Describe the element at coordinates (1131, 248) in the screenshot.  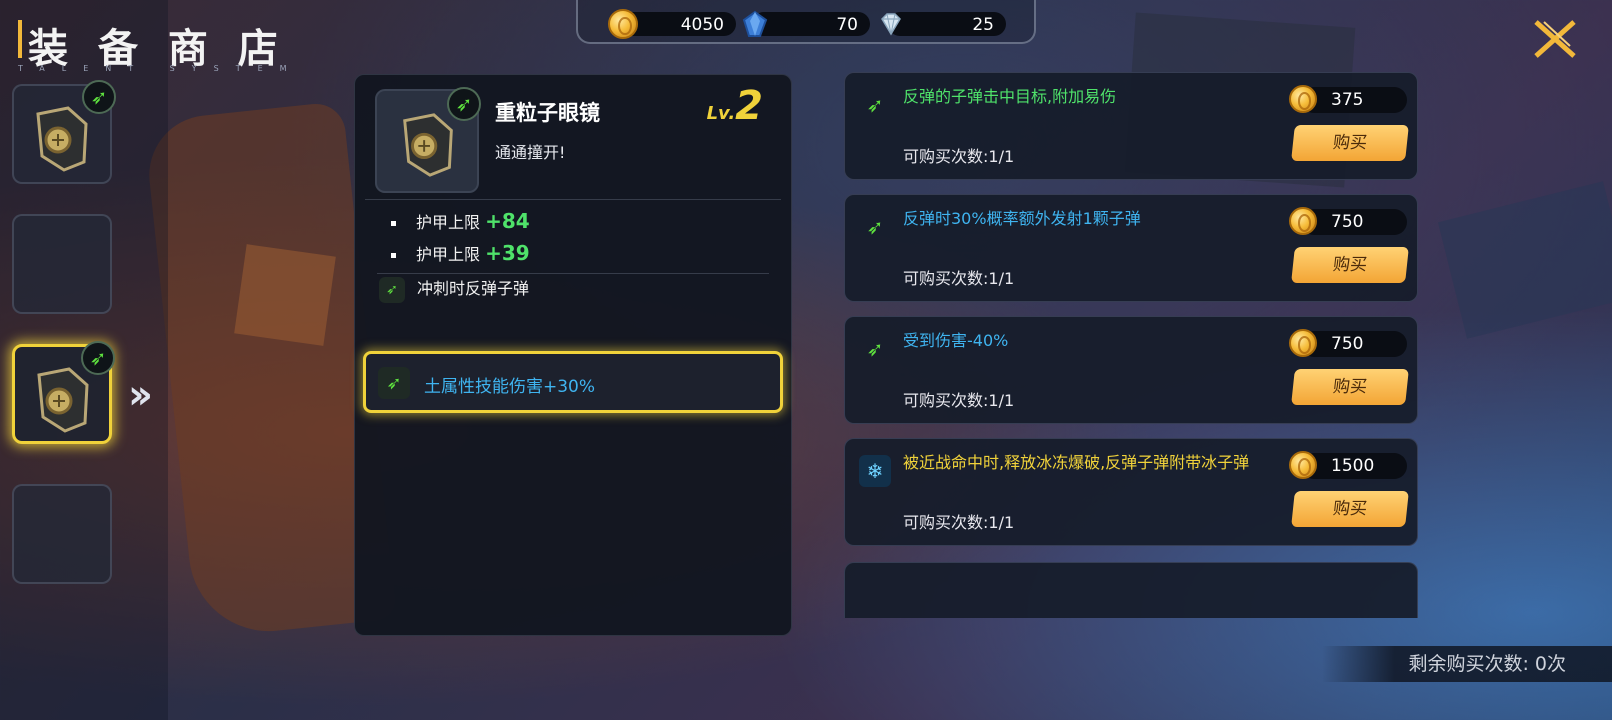
I see `shop-card-2: ➶ 反弹时30%概率额外发射1颗子弹 可购买次数:1/1 750 购买` at that location.